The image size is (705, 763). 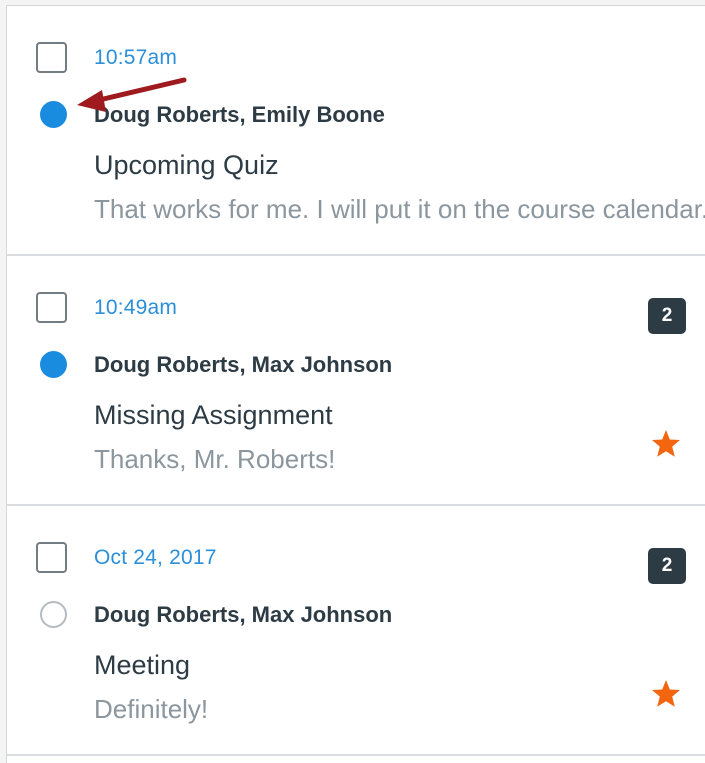 What do you see at coordinates (151, 709) in the screenshot?
I see `conversation-preview: Definitely!` at bounding box center [151, 709].